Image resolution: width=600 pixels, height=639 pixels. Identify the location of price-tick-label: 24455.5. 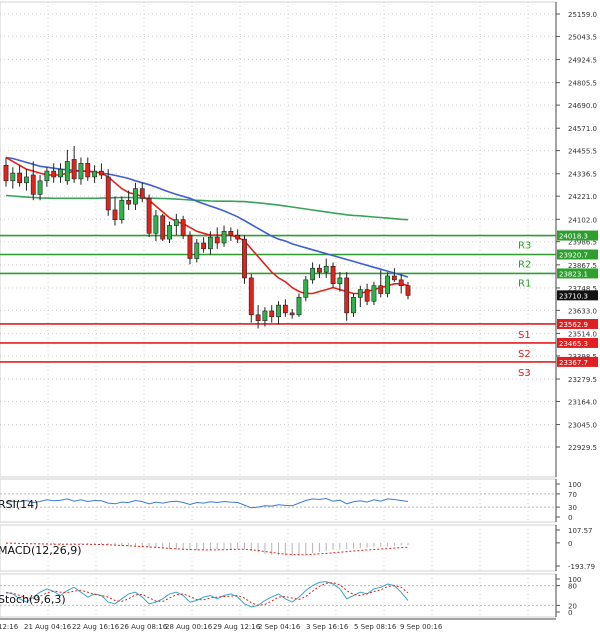
(582, 152).